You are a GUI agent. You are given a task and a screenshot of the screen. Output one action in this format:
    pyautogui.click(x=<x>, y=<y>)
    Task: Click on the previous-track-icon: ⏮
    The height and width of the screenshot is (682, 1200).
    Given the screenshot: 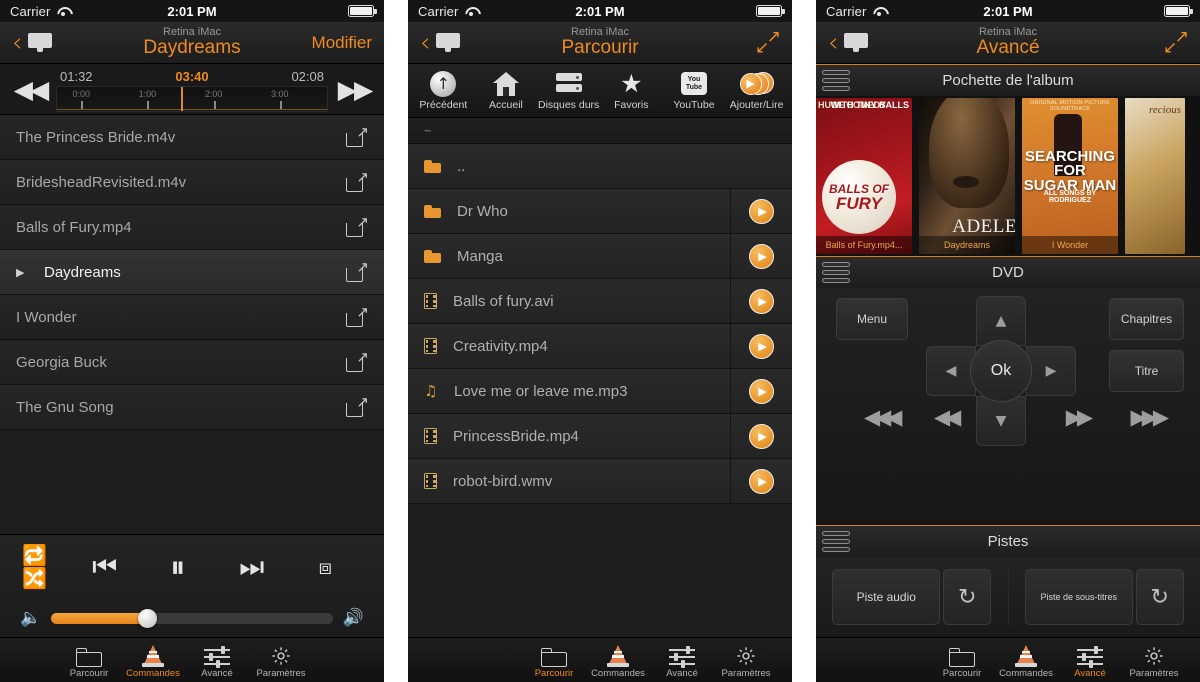 What is the action you would take?
    pyautogui.click(x=105, y=567)
    